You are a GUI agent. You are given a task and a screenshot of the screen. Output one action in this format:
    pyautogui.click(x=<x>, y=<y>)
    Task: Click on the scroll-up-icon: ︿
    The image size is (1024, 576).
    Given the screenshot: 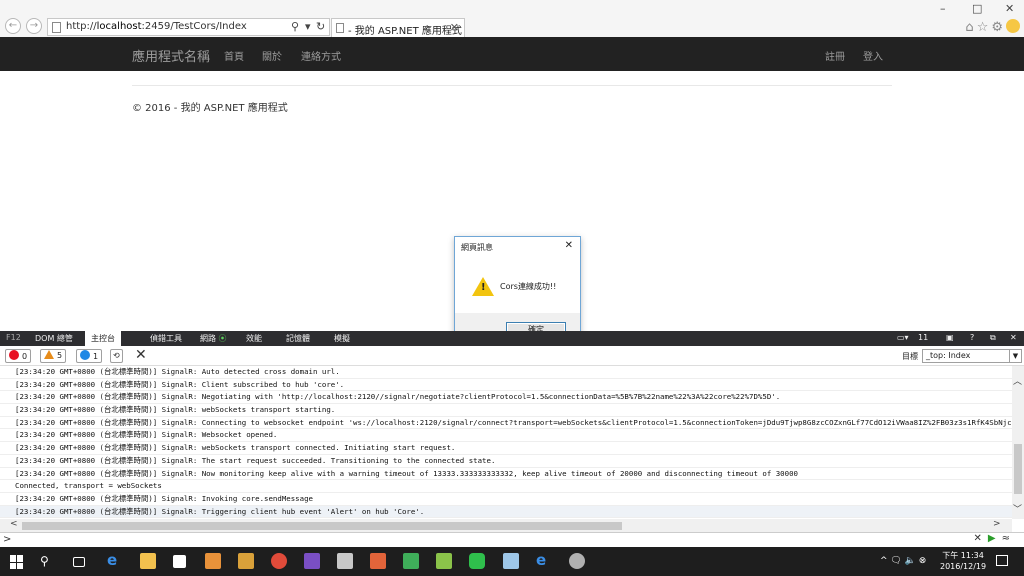 What is the action you would take?
    pyautogui.click(x=1017, y=380)
    